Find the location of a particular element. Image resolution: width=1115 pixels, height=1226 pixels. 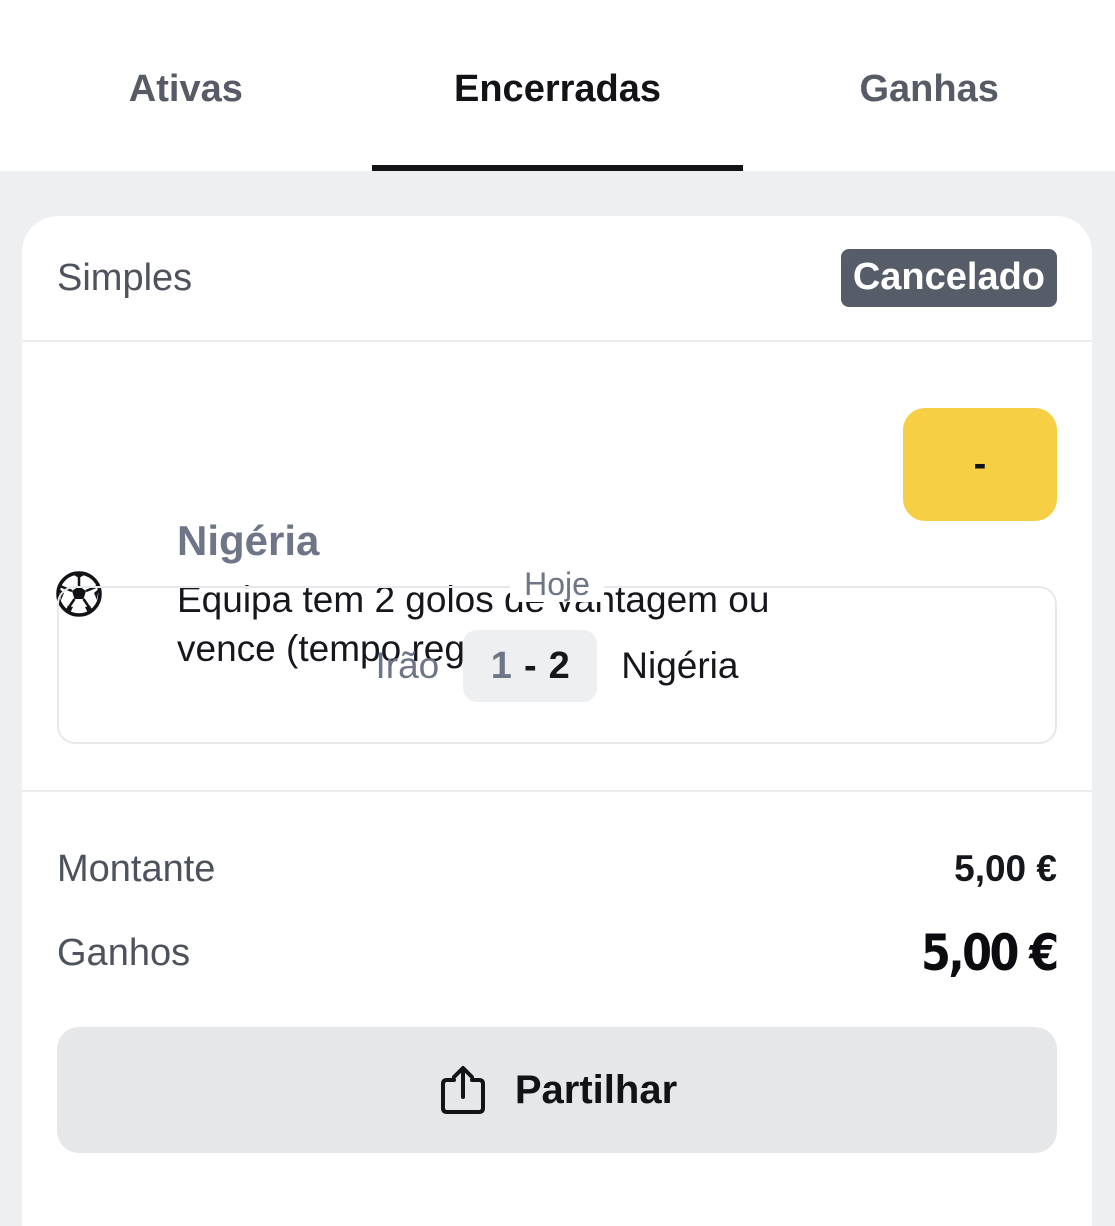

match-date-label: Hoje is located at coordinates (557, 584).